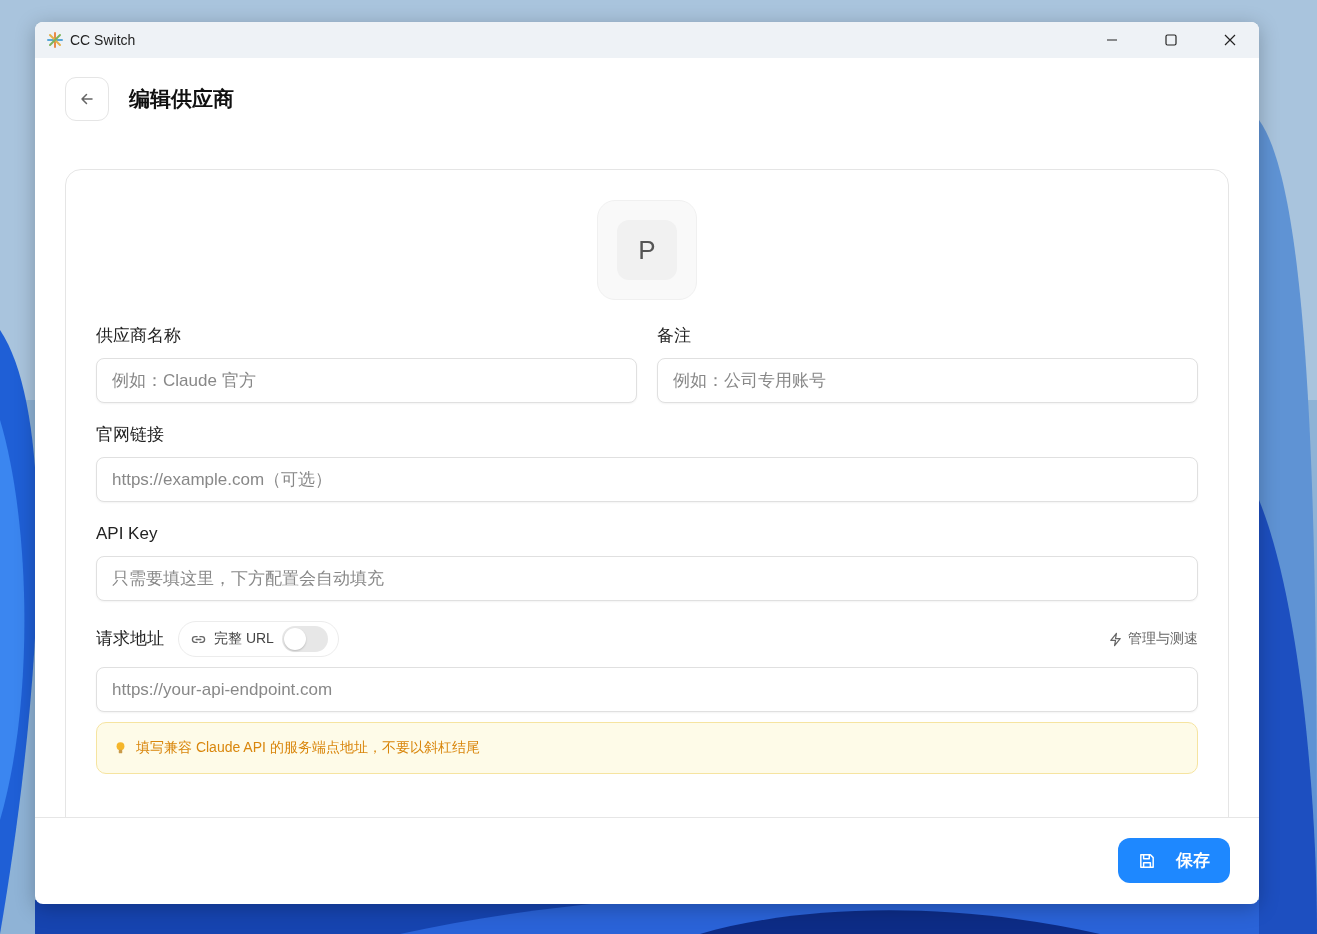  What do you see at coordinates (1174, 860) in the screenshot?
I see `save-button: 保存` at bounding box center [1174, 860].